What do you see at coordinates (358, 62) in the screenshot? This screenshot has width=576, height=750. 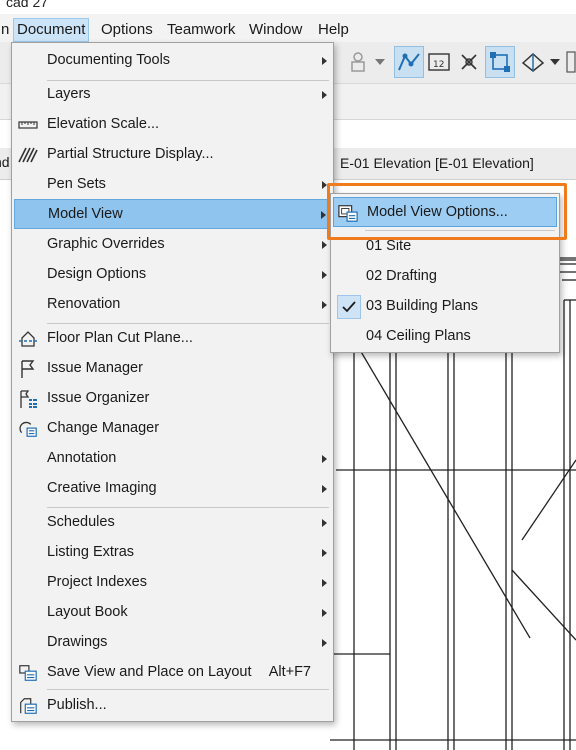 I see `user-lock-icon` at bounding box center [358, 62].